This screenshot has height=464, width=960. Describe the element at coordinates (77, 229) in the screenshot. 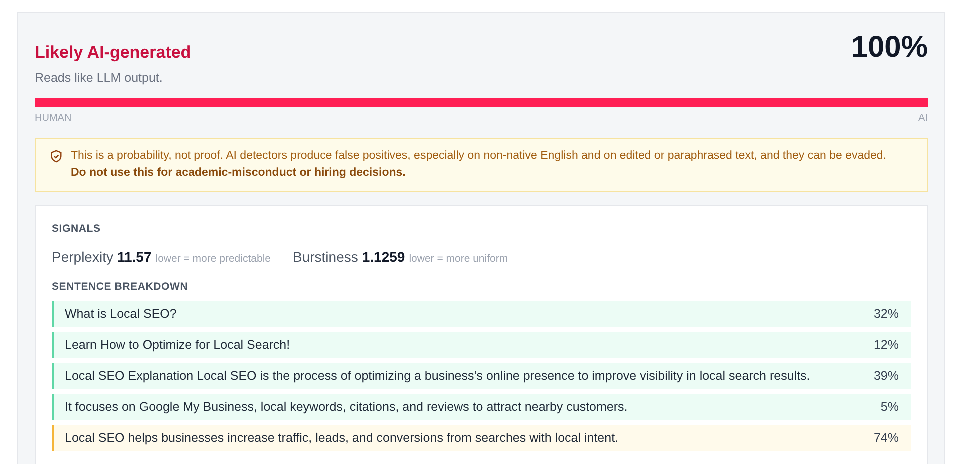

I see `section-heading: SIGNALS` at that location.